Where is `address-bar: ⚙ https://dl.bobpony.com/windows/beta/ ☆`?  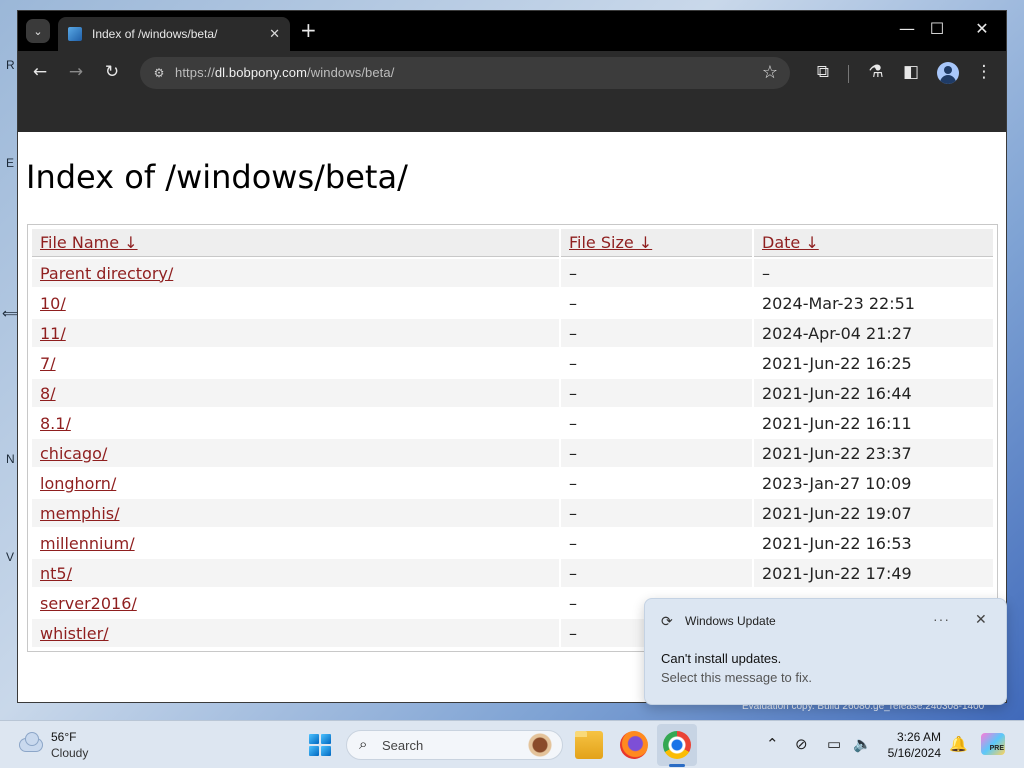
address-bar: ⚙ https://dl.bobpony.com/windows/beta/ ☆ is located at coordinates (465, 73).